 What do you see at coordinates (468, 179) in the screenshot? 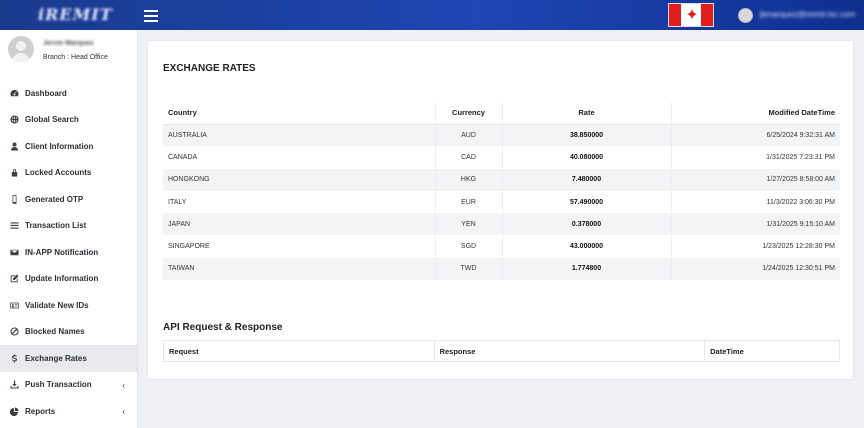
I see `cell-currency: HKG` at bounding box center [468, 179].